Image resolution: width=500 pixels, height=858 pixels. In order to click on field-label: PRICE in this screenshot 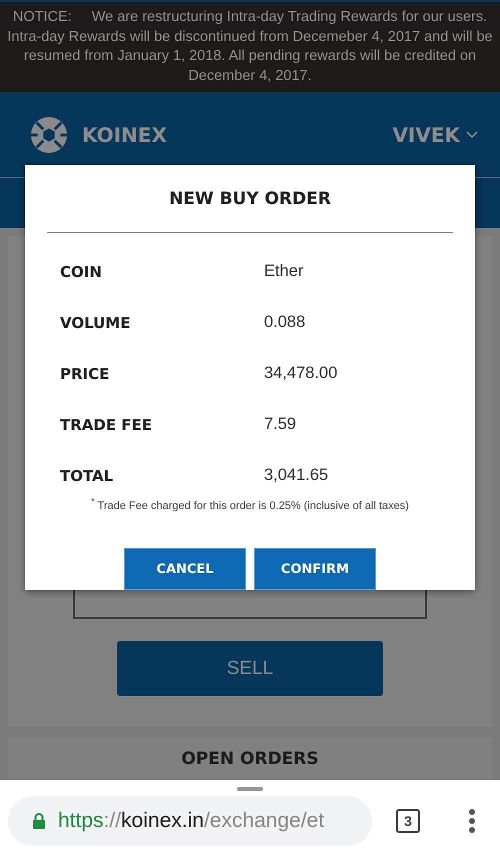, I will do `click(85, 373)`.